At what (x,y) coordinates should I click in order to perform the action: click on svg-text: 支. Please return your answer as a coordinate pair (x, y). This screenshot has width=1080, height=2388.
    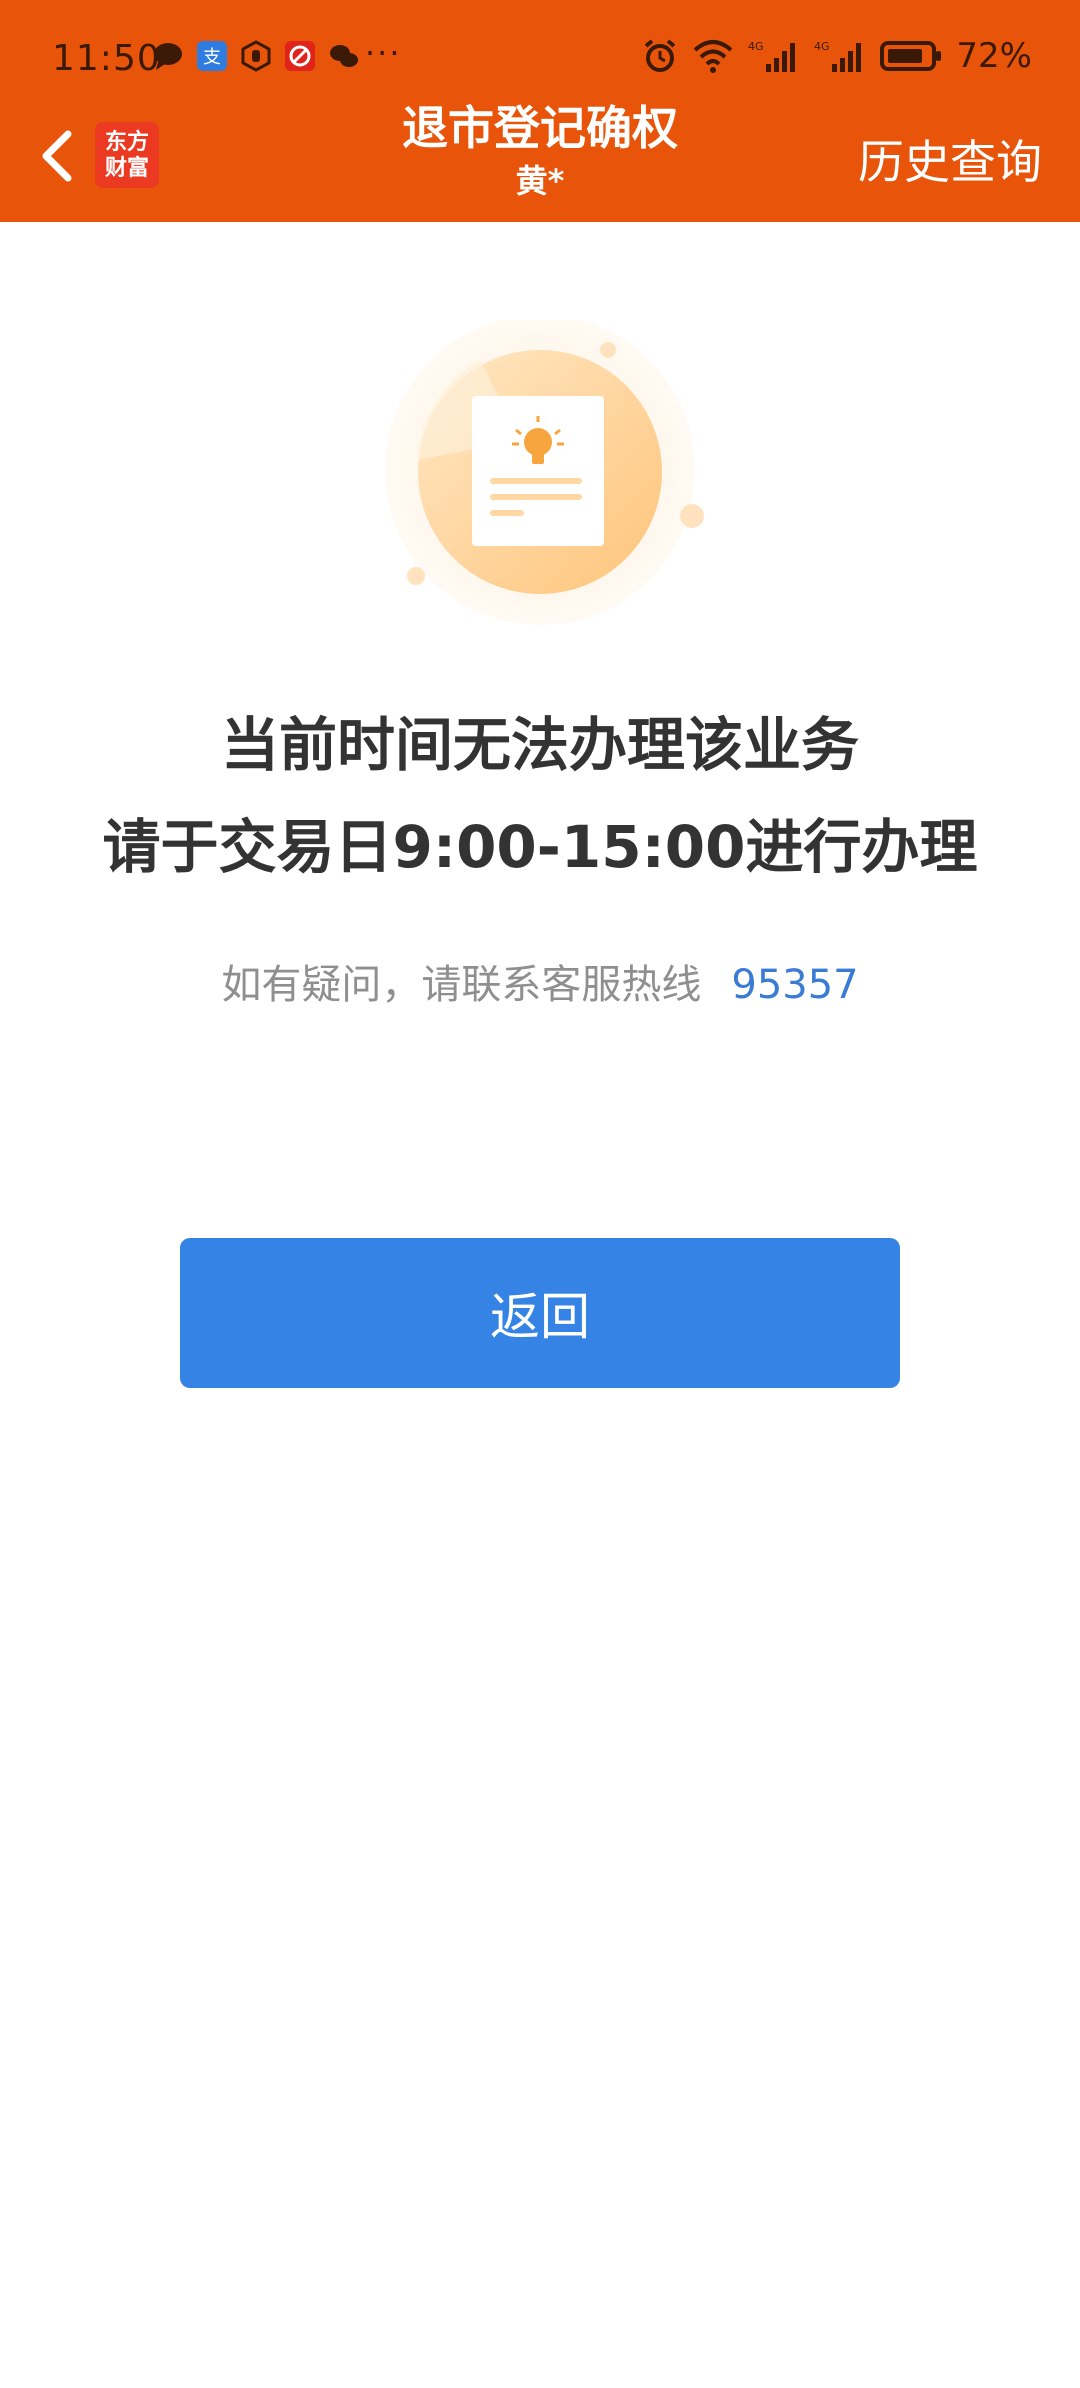
    Looking at the image, I should click on (212, 57).